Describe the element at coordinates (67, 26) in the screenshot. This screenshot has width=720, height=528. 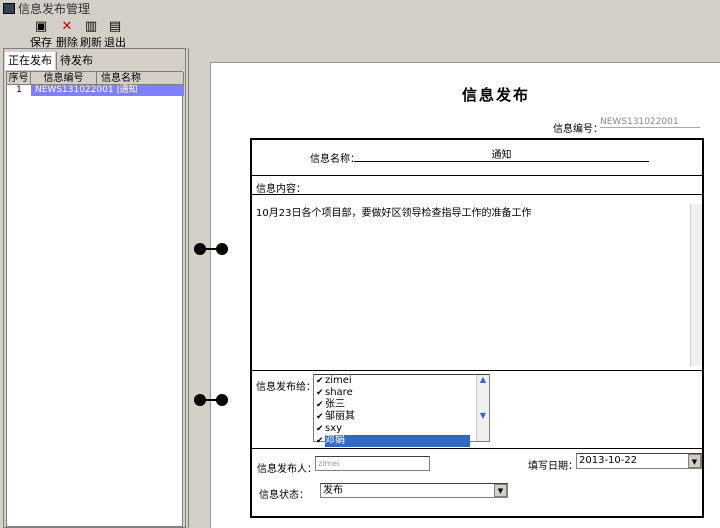
I see `delete-icon: ✕` at that location.